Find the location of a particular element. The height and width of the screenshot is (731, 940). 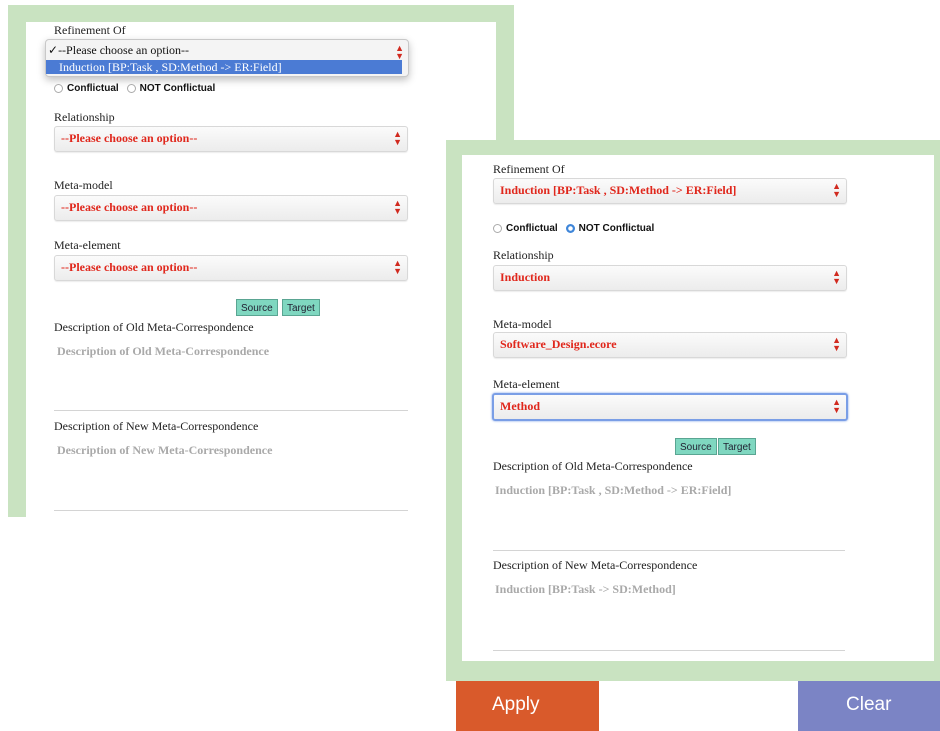

old-description-textarea: Description of Old Meta-Correspondence is located at coordinates (163, 351).